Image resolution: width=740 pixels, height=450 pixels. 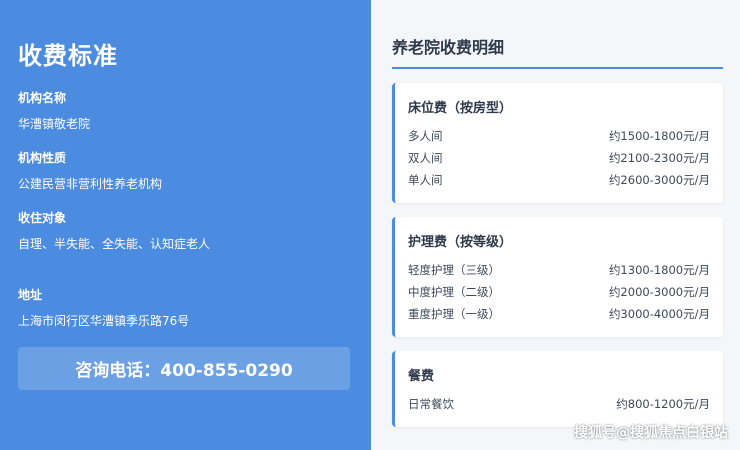 What do you see at coordinates (454, 314) in the screenshot?
I see `fee-label: 重度护理（一级）` at bounding box center [454, 314].